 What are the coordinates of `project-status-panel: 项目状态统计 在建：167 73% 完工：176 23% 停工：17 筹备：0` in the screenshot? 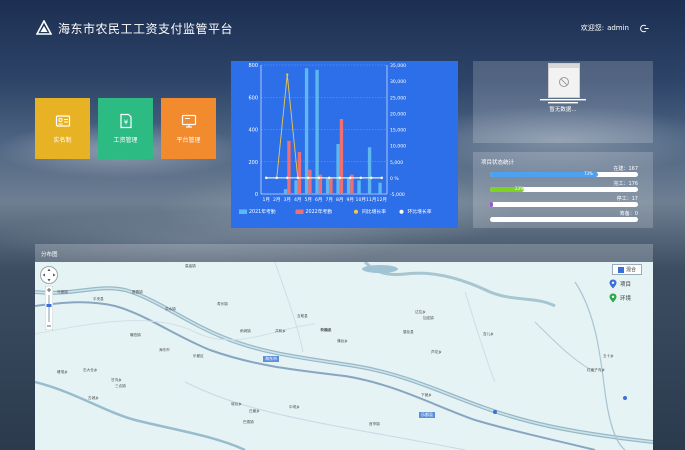 It's located at (563, 190).